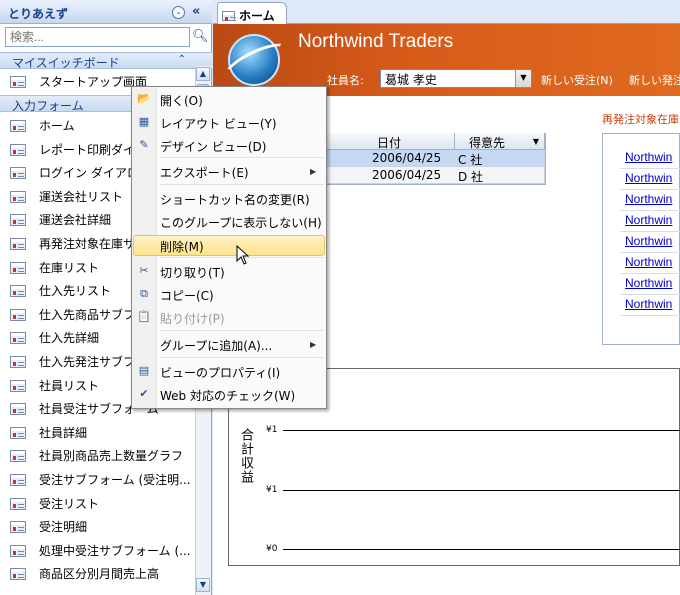 Image resolution: width=680 pixels, height=595 pixels. Describe the element at coordinates (69, 267) in the screenshot. I see `nav-item-label: 在庫リスト` at that location.